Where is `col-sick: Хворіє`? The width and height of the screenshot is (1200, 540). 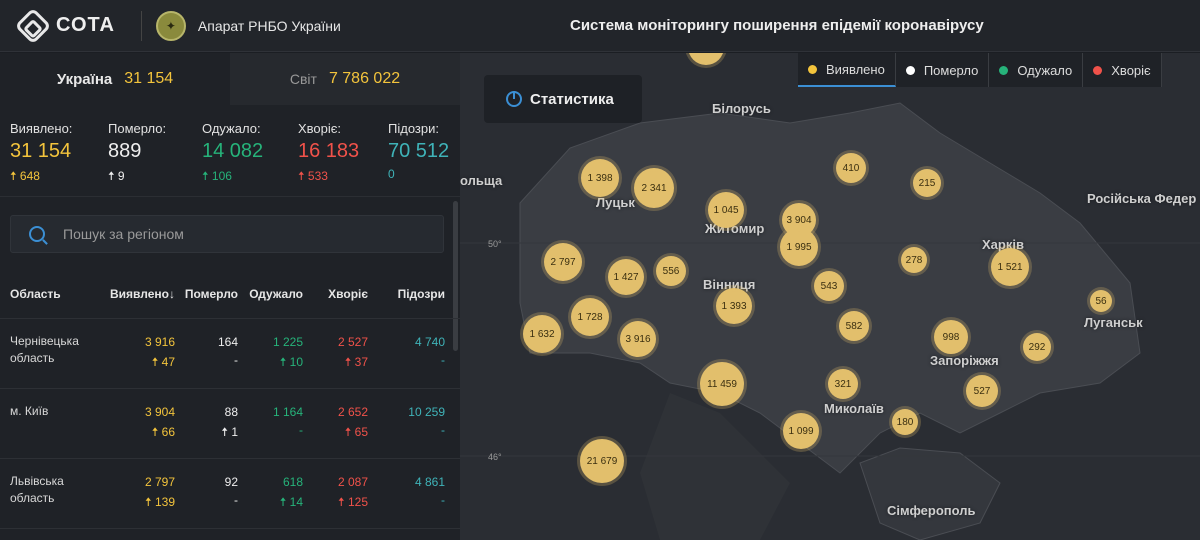 col-sick: Хворіє is located at coordinates (336, 294).